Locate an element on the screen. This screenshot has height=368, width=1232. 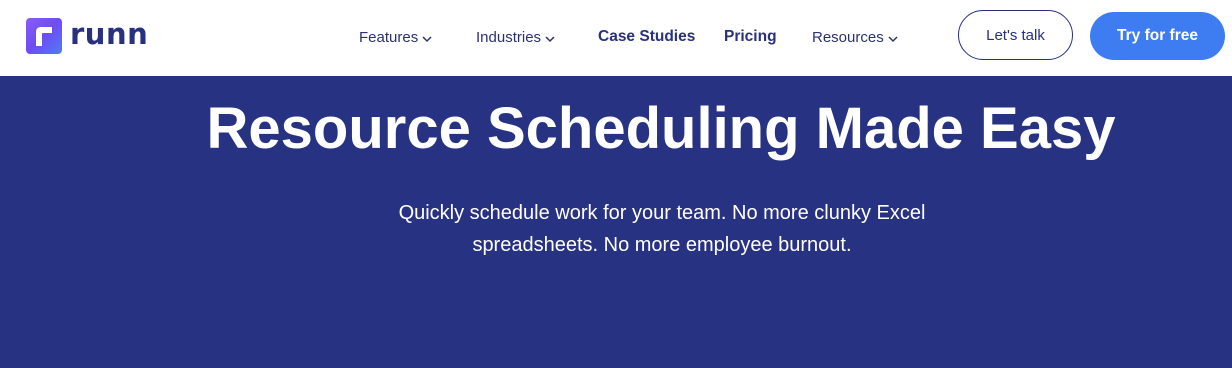
nav-resources-label: Resources is located at coordinates (848, 37).